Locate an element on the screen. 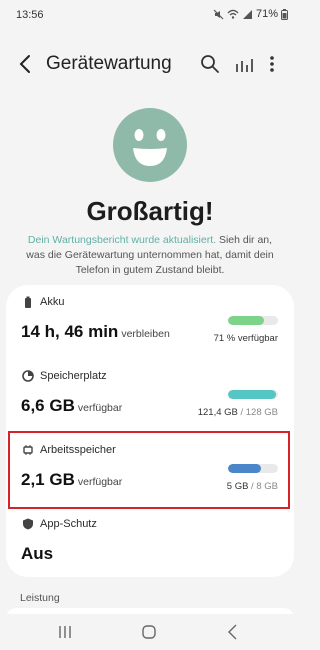 The image size is (320, 650). memory-value-unit: verfügbar is located at coordinates (100, 482).